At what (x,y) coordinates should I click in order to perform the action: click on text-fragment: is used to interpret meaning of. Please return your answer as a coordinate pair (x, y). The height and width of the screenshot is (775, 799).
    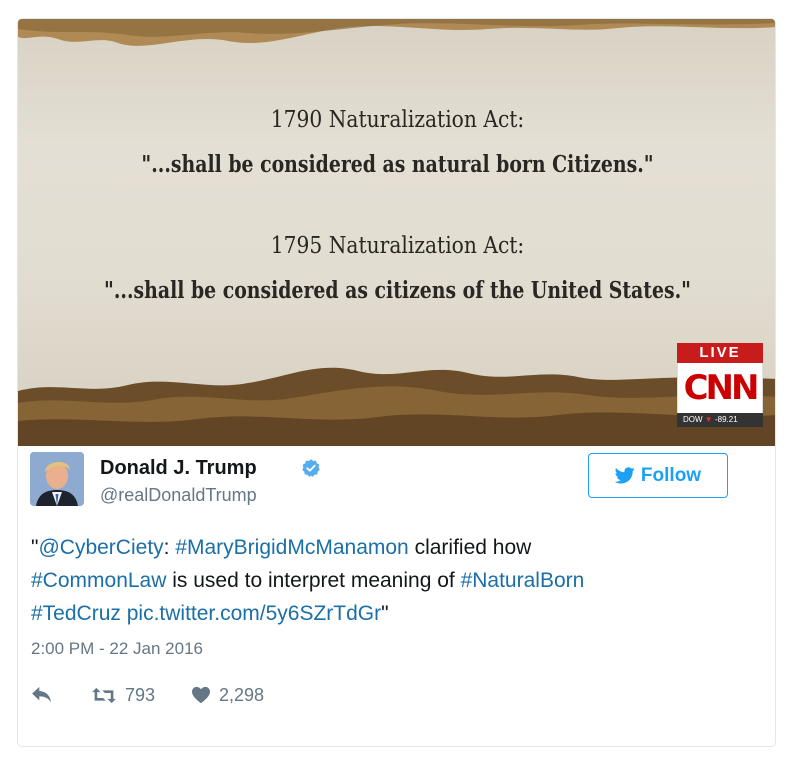
    Looking at the image, I should click on (313, 580).